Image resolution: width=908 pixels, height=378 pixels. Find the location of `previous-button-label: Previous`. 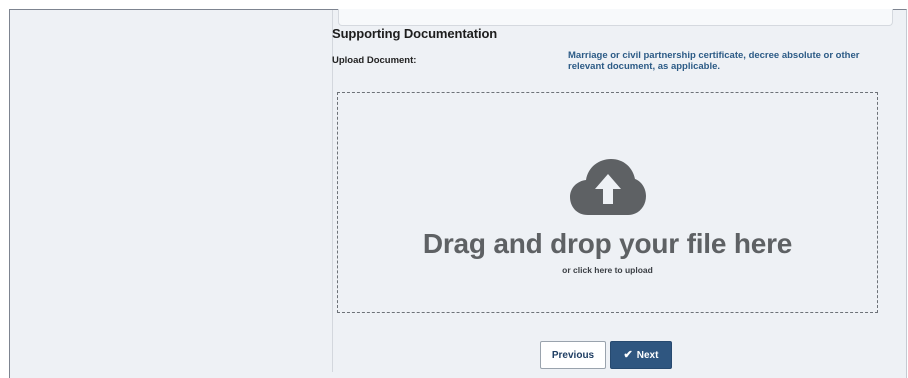

previous-button-label: Previous is located at coordinates (573, 355).